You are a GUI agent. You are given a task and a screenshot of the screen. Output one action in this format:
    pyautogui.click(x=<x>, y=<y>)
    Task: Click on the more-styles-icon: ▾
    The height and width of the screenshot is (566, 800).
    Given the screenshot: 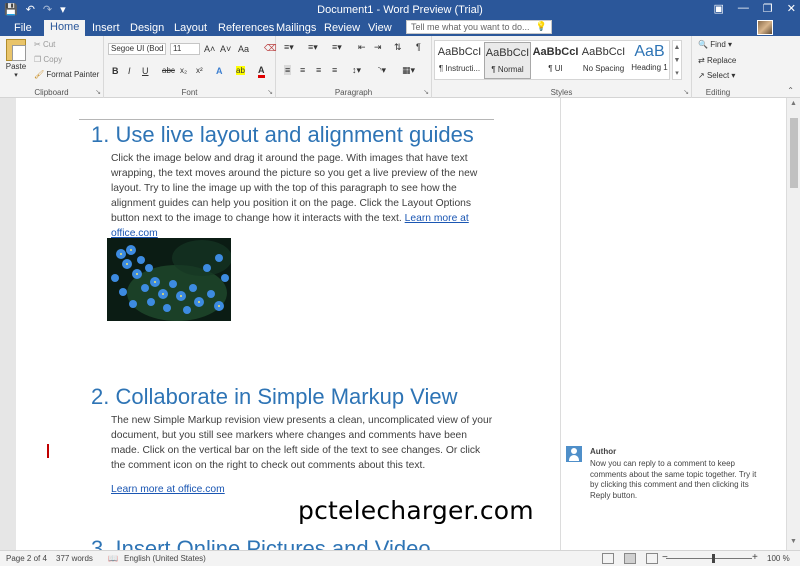 What is the action you would take?
    pyautogui.click(x=677, y=73)
    